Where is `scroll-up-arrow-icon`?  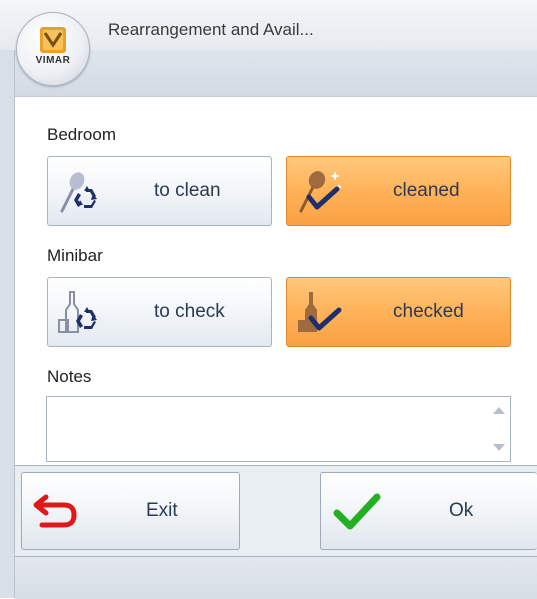
scroll-up-arrow-icon is located at coordinates (499, 410).